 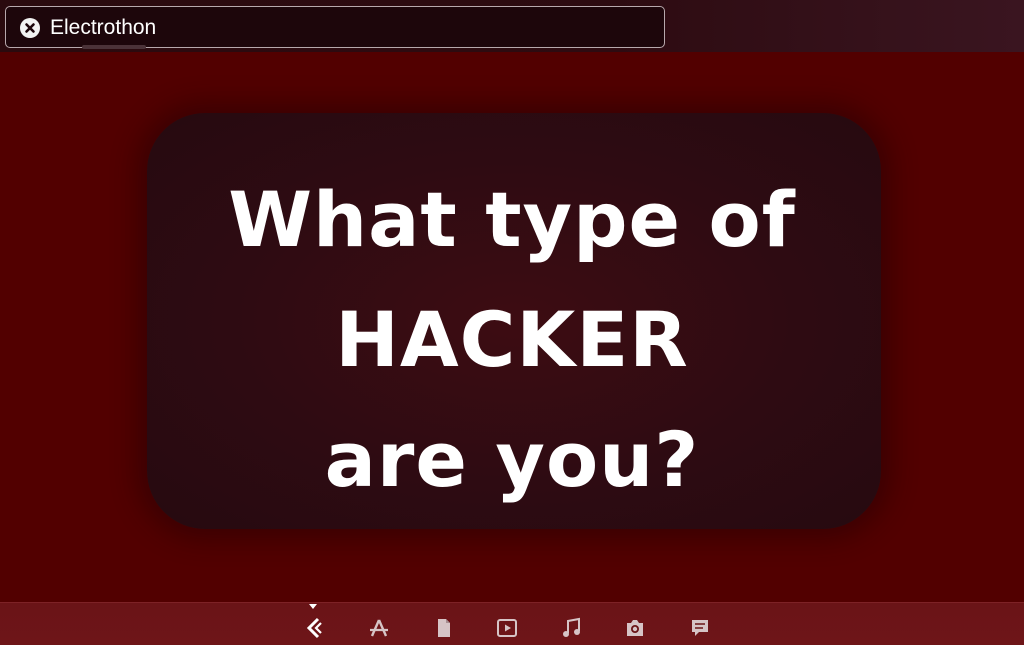 I want to click on chat-icon, so click(x=700, y=628).